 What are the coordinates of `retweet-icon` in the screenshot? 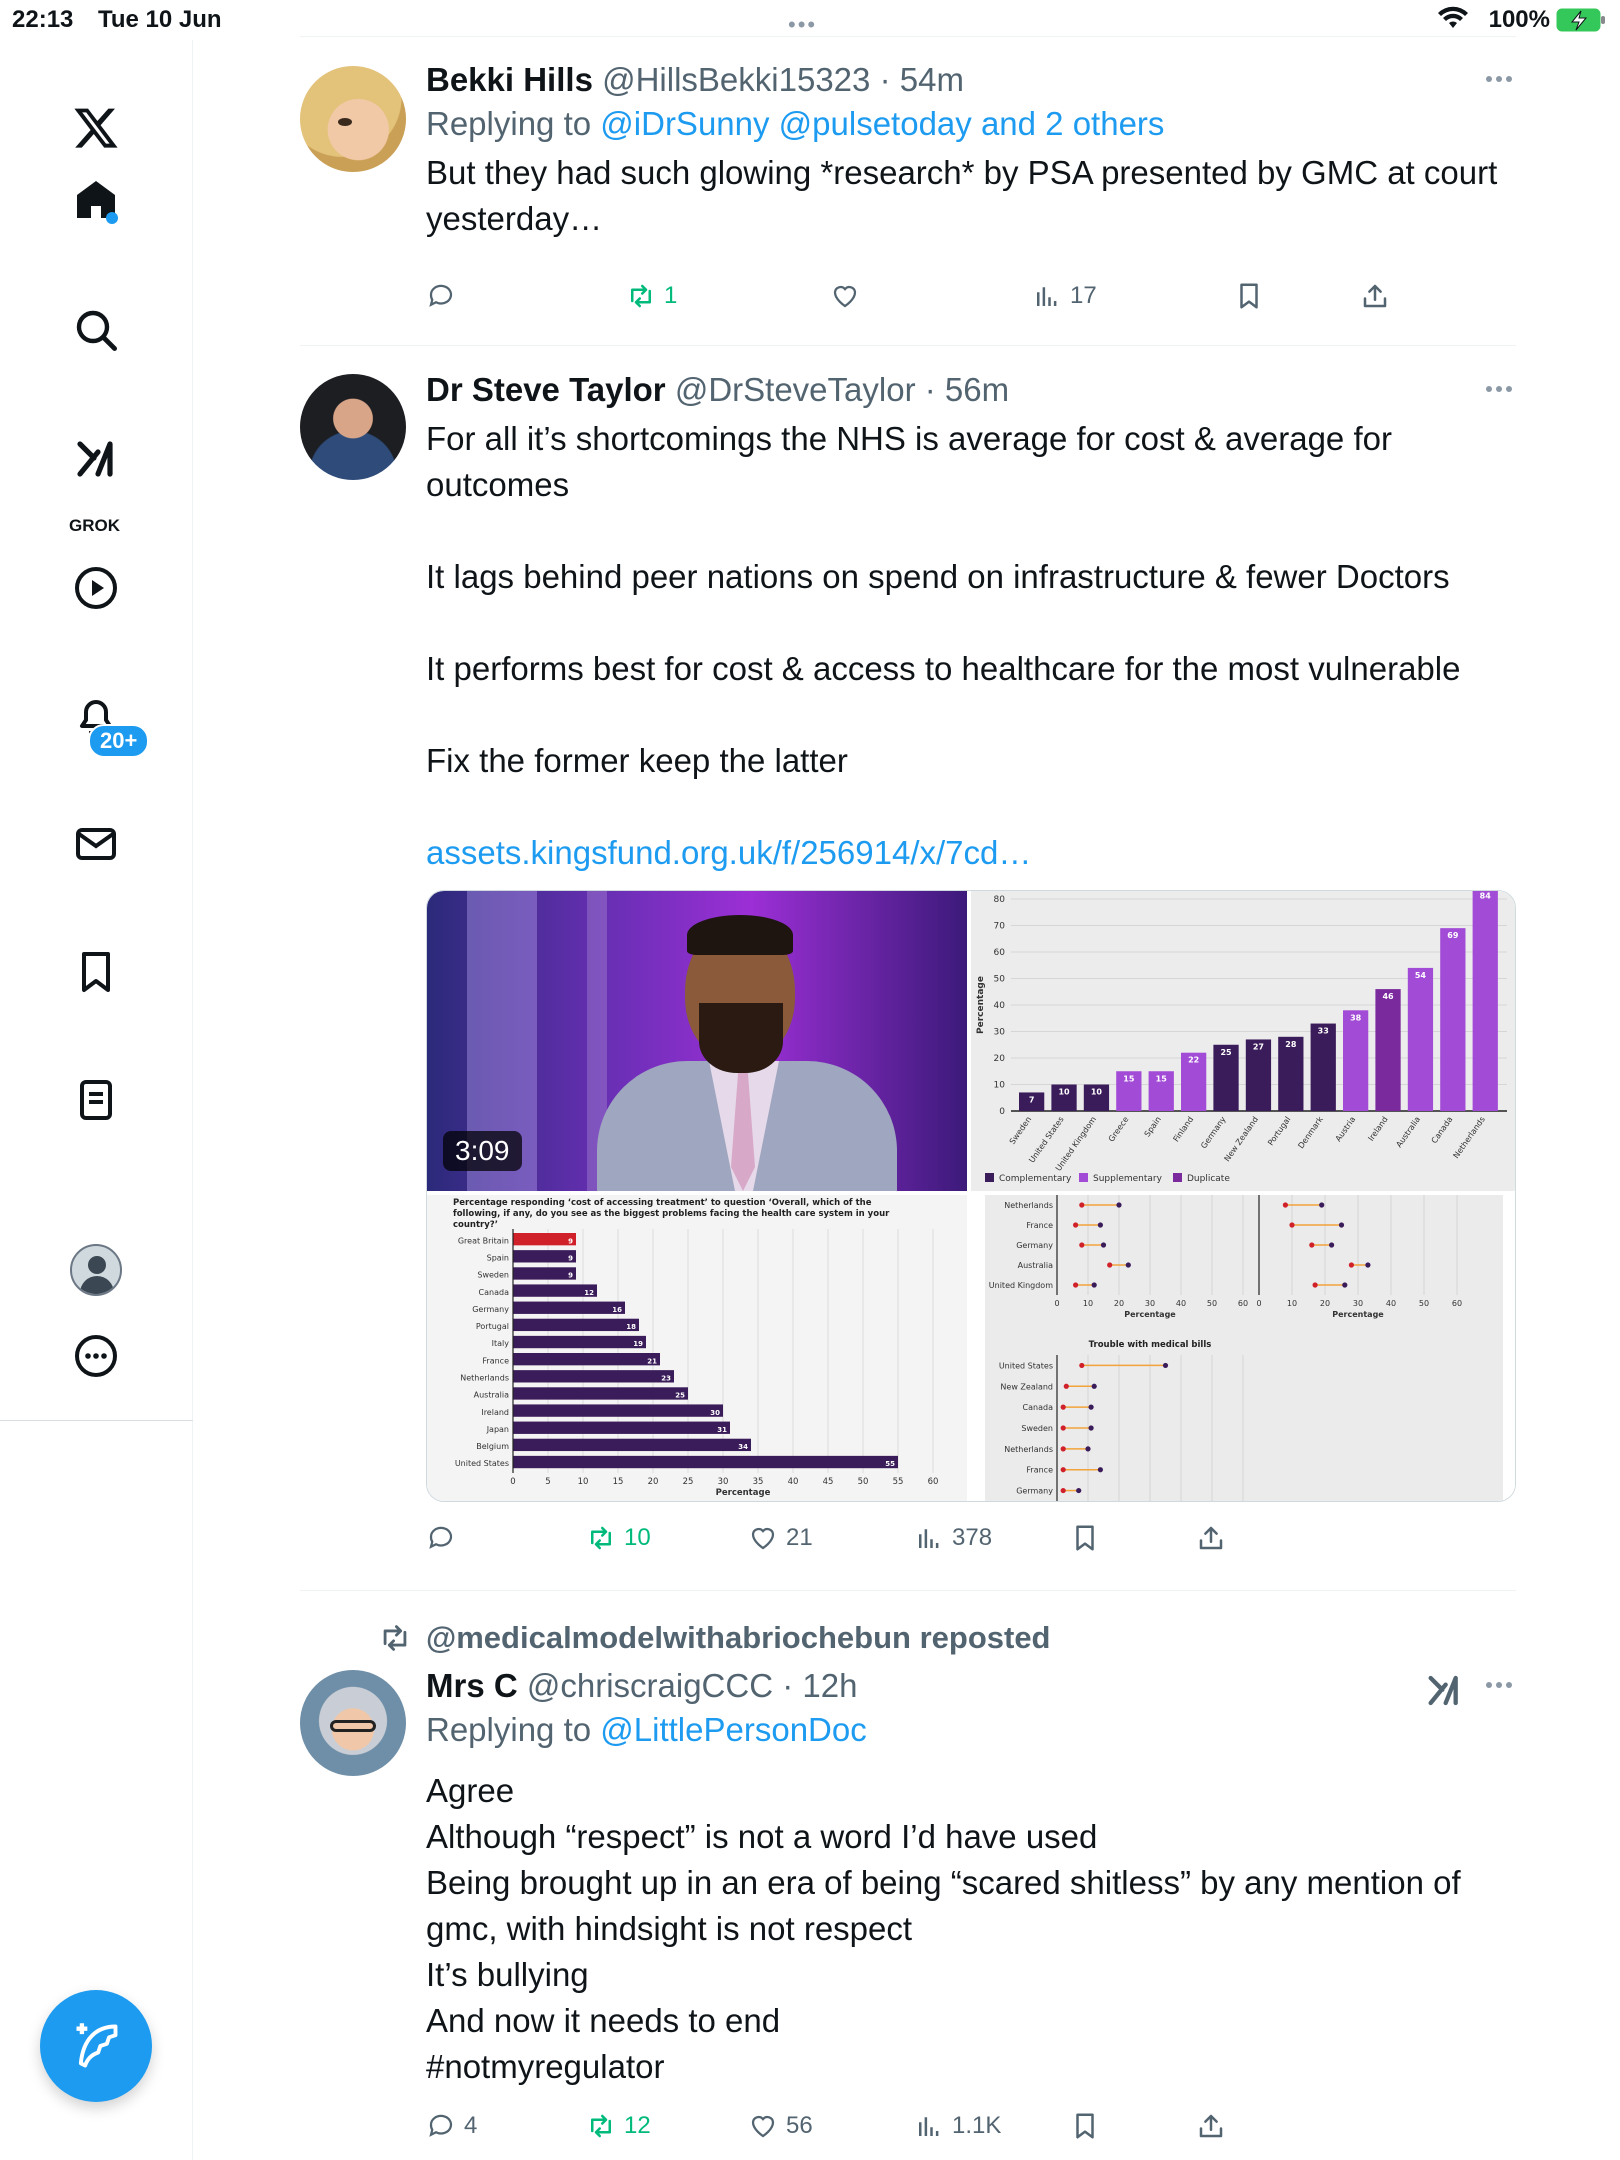 It's located at (641, 296).